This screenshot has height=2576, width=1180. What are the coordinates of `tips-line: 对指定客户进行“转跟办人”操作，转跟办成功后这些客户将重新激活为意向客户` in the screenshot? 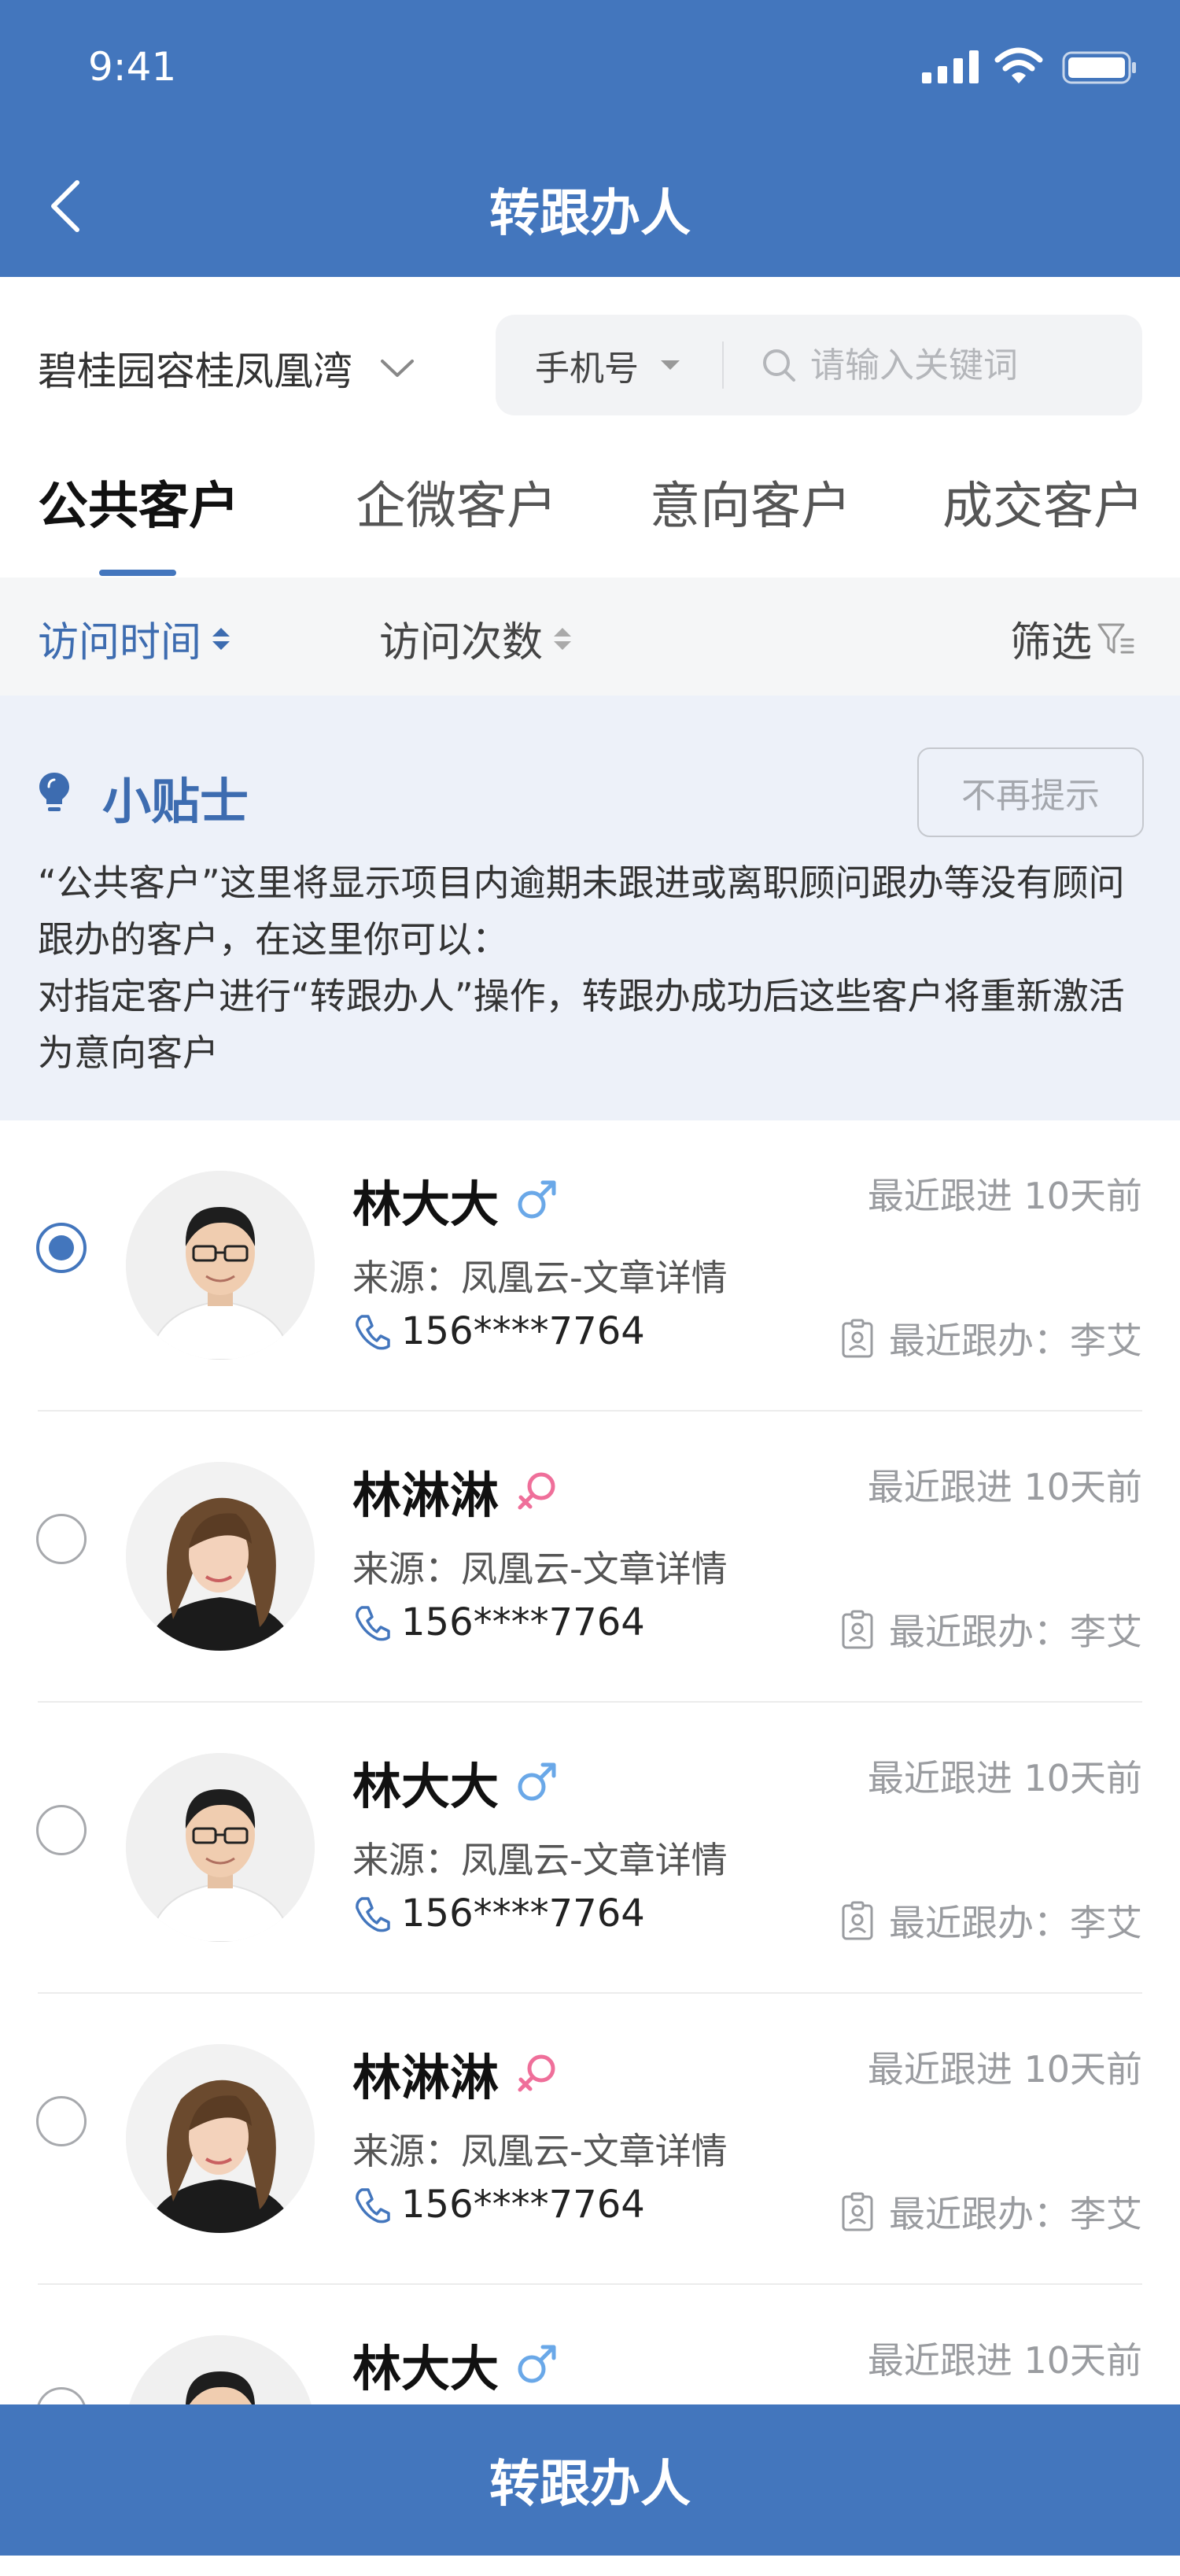 It's located at (581, 1024).